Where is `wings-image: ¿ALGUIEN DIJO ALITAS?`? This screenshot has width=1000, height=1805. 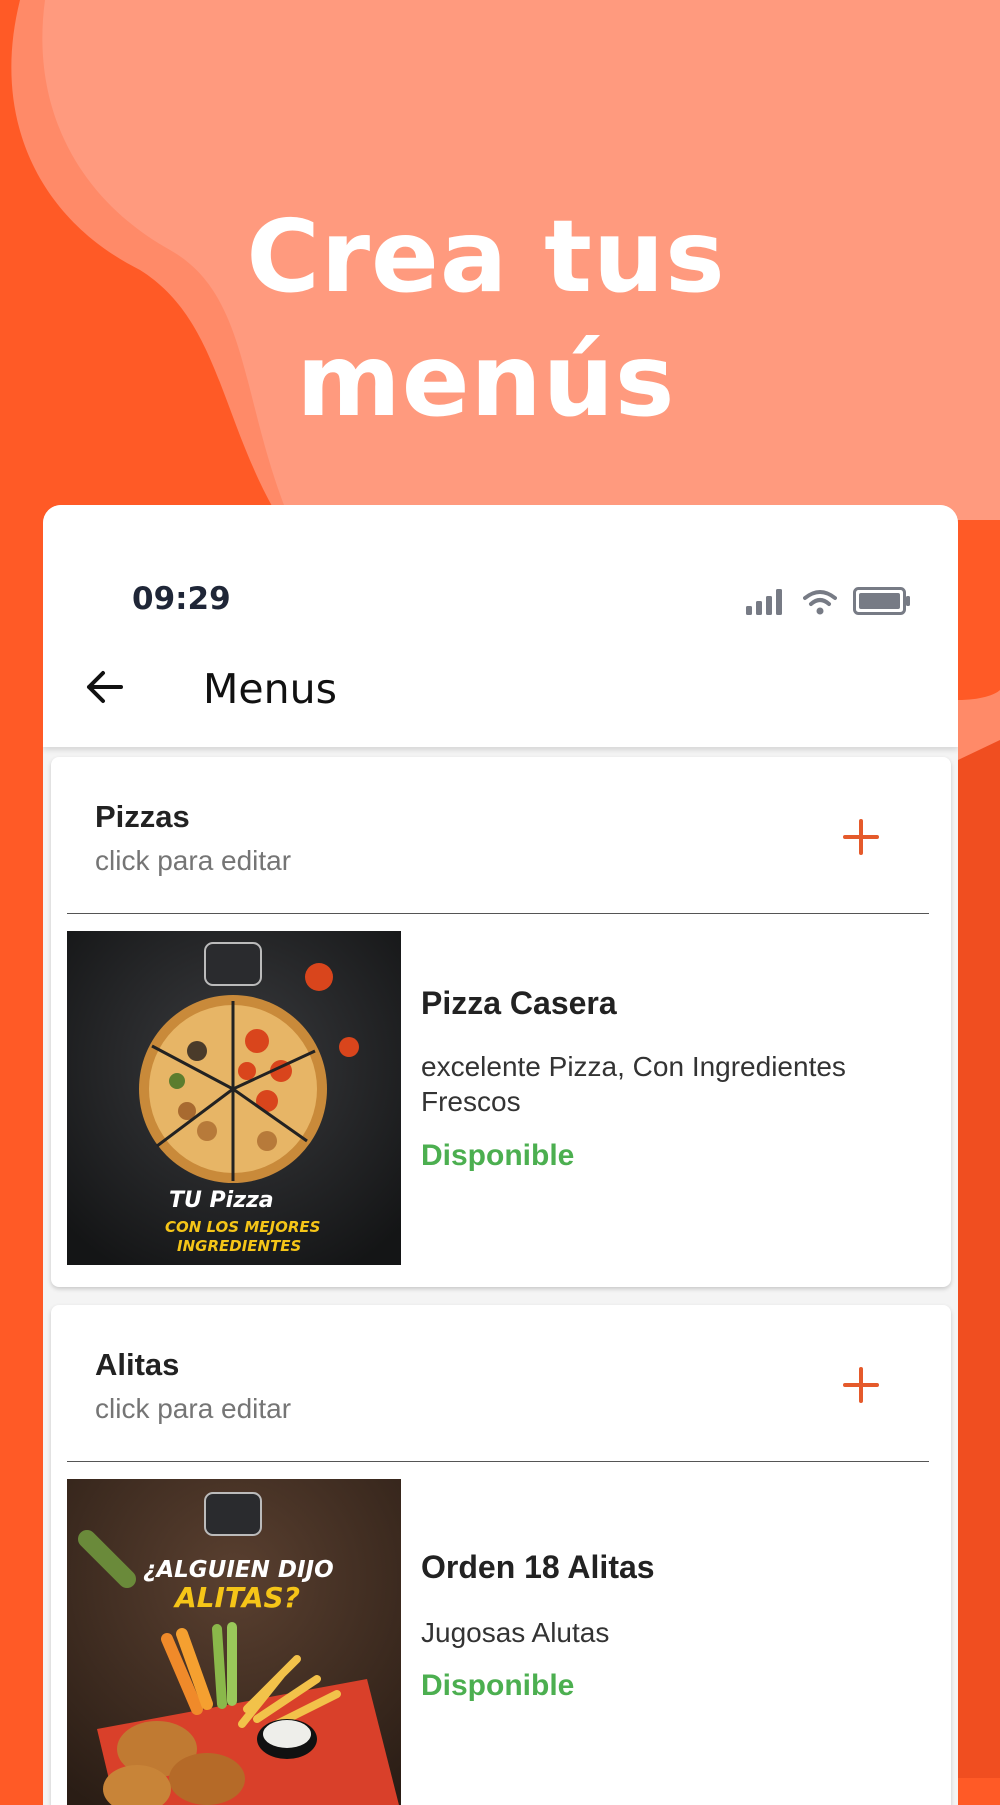 wings-image: ¿ALGUIEN DIJO ALITAS? is located at coordinates (234, 1642).